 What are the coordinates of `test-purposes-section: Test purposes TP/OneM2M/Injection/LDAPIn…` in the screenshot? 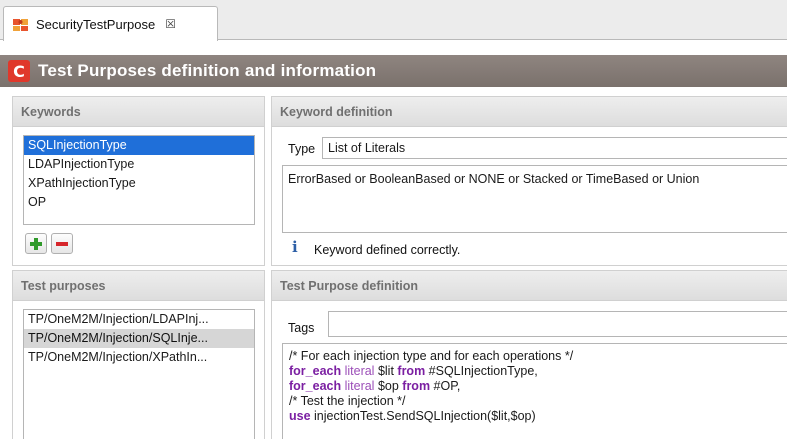 It's located at (138, 354).